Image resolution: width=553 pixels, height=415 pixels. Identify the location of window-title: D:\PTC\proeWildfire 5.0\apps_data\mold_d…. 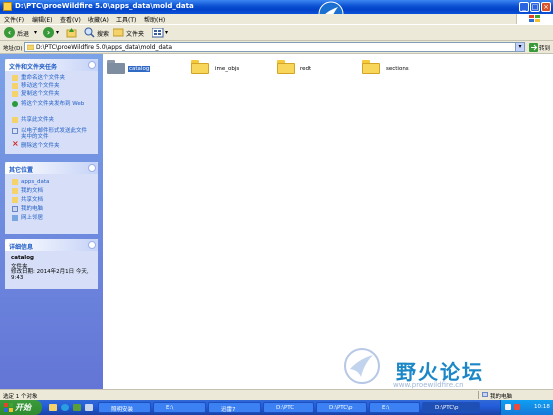
(104, 6).